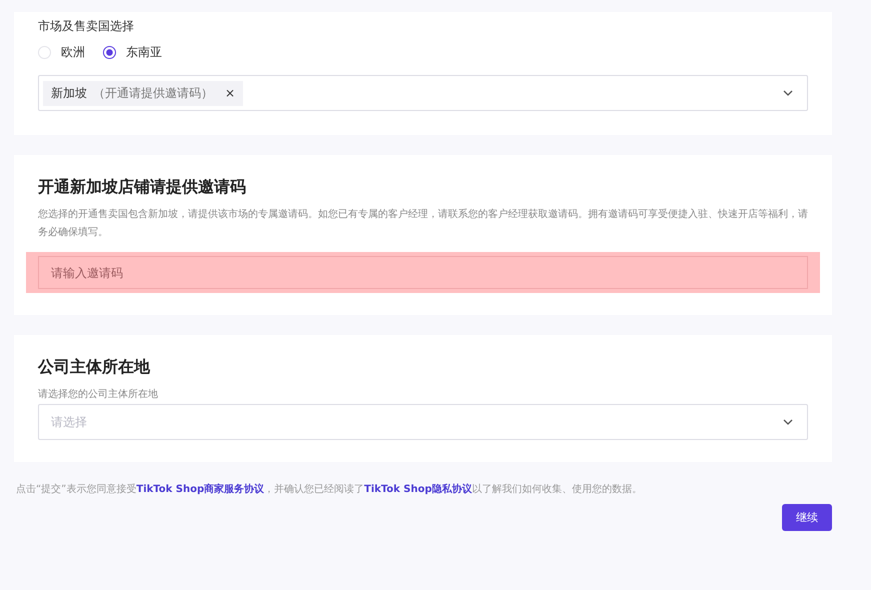 The height and width of the screenshot is (590, 871). Describe the element at coordinates (418, 489) in the screenshot. I see `agreement-link: TikTok Shop隐私协议` at that location.